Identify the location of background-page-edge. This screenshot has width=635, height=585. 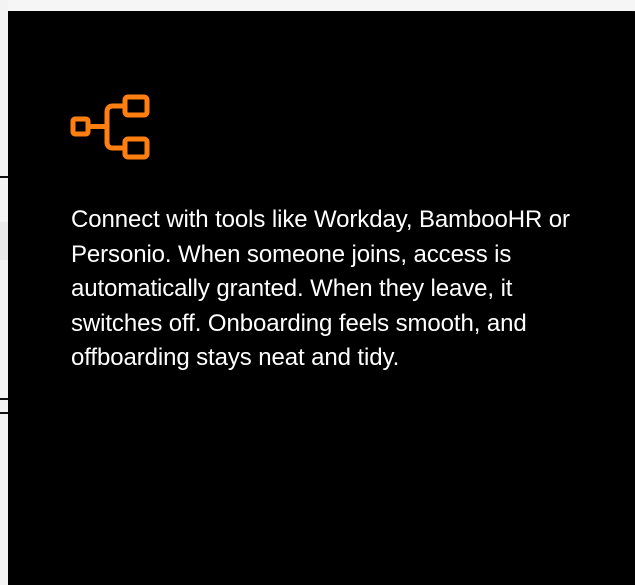
(4, 292).